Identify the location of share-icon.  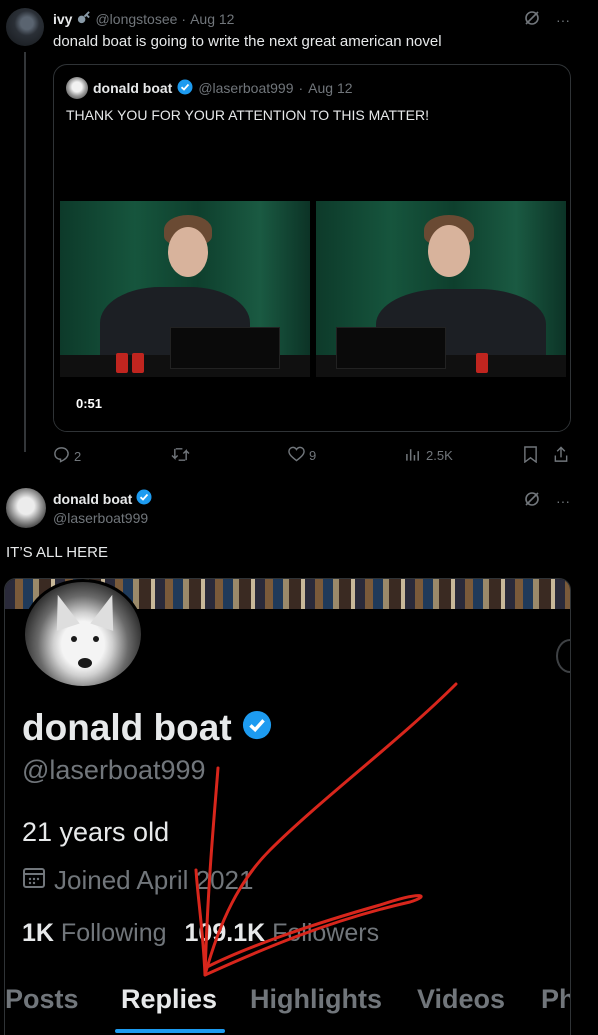
(561, 456).